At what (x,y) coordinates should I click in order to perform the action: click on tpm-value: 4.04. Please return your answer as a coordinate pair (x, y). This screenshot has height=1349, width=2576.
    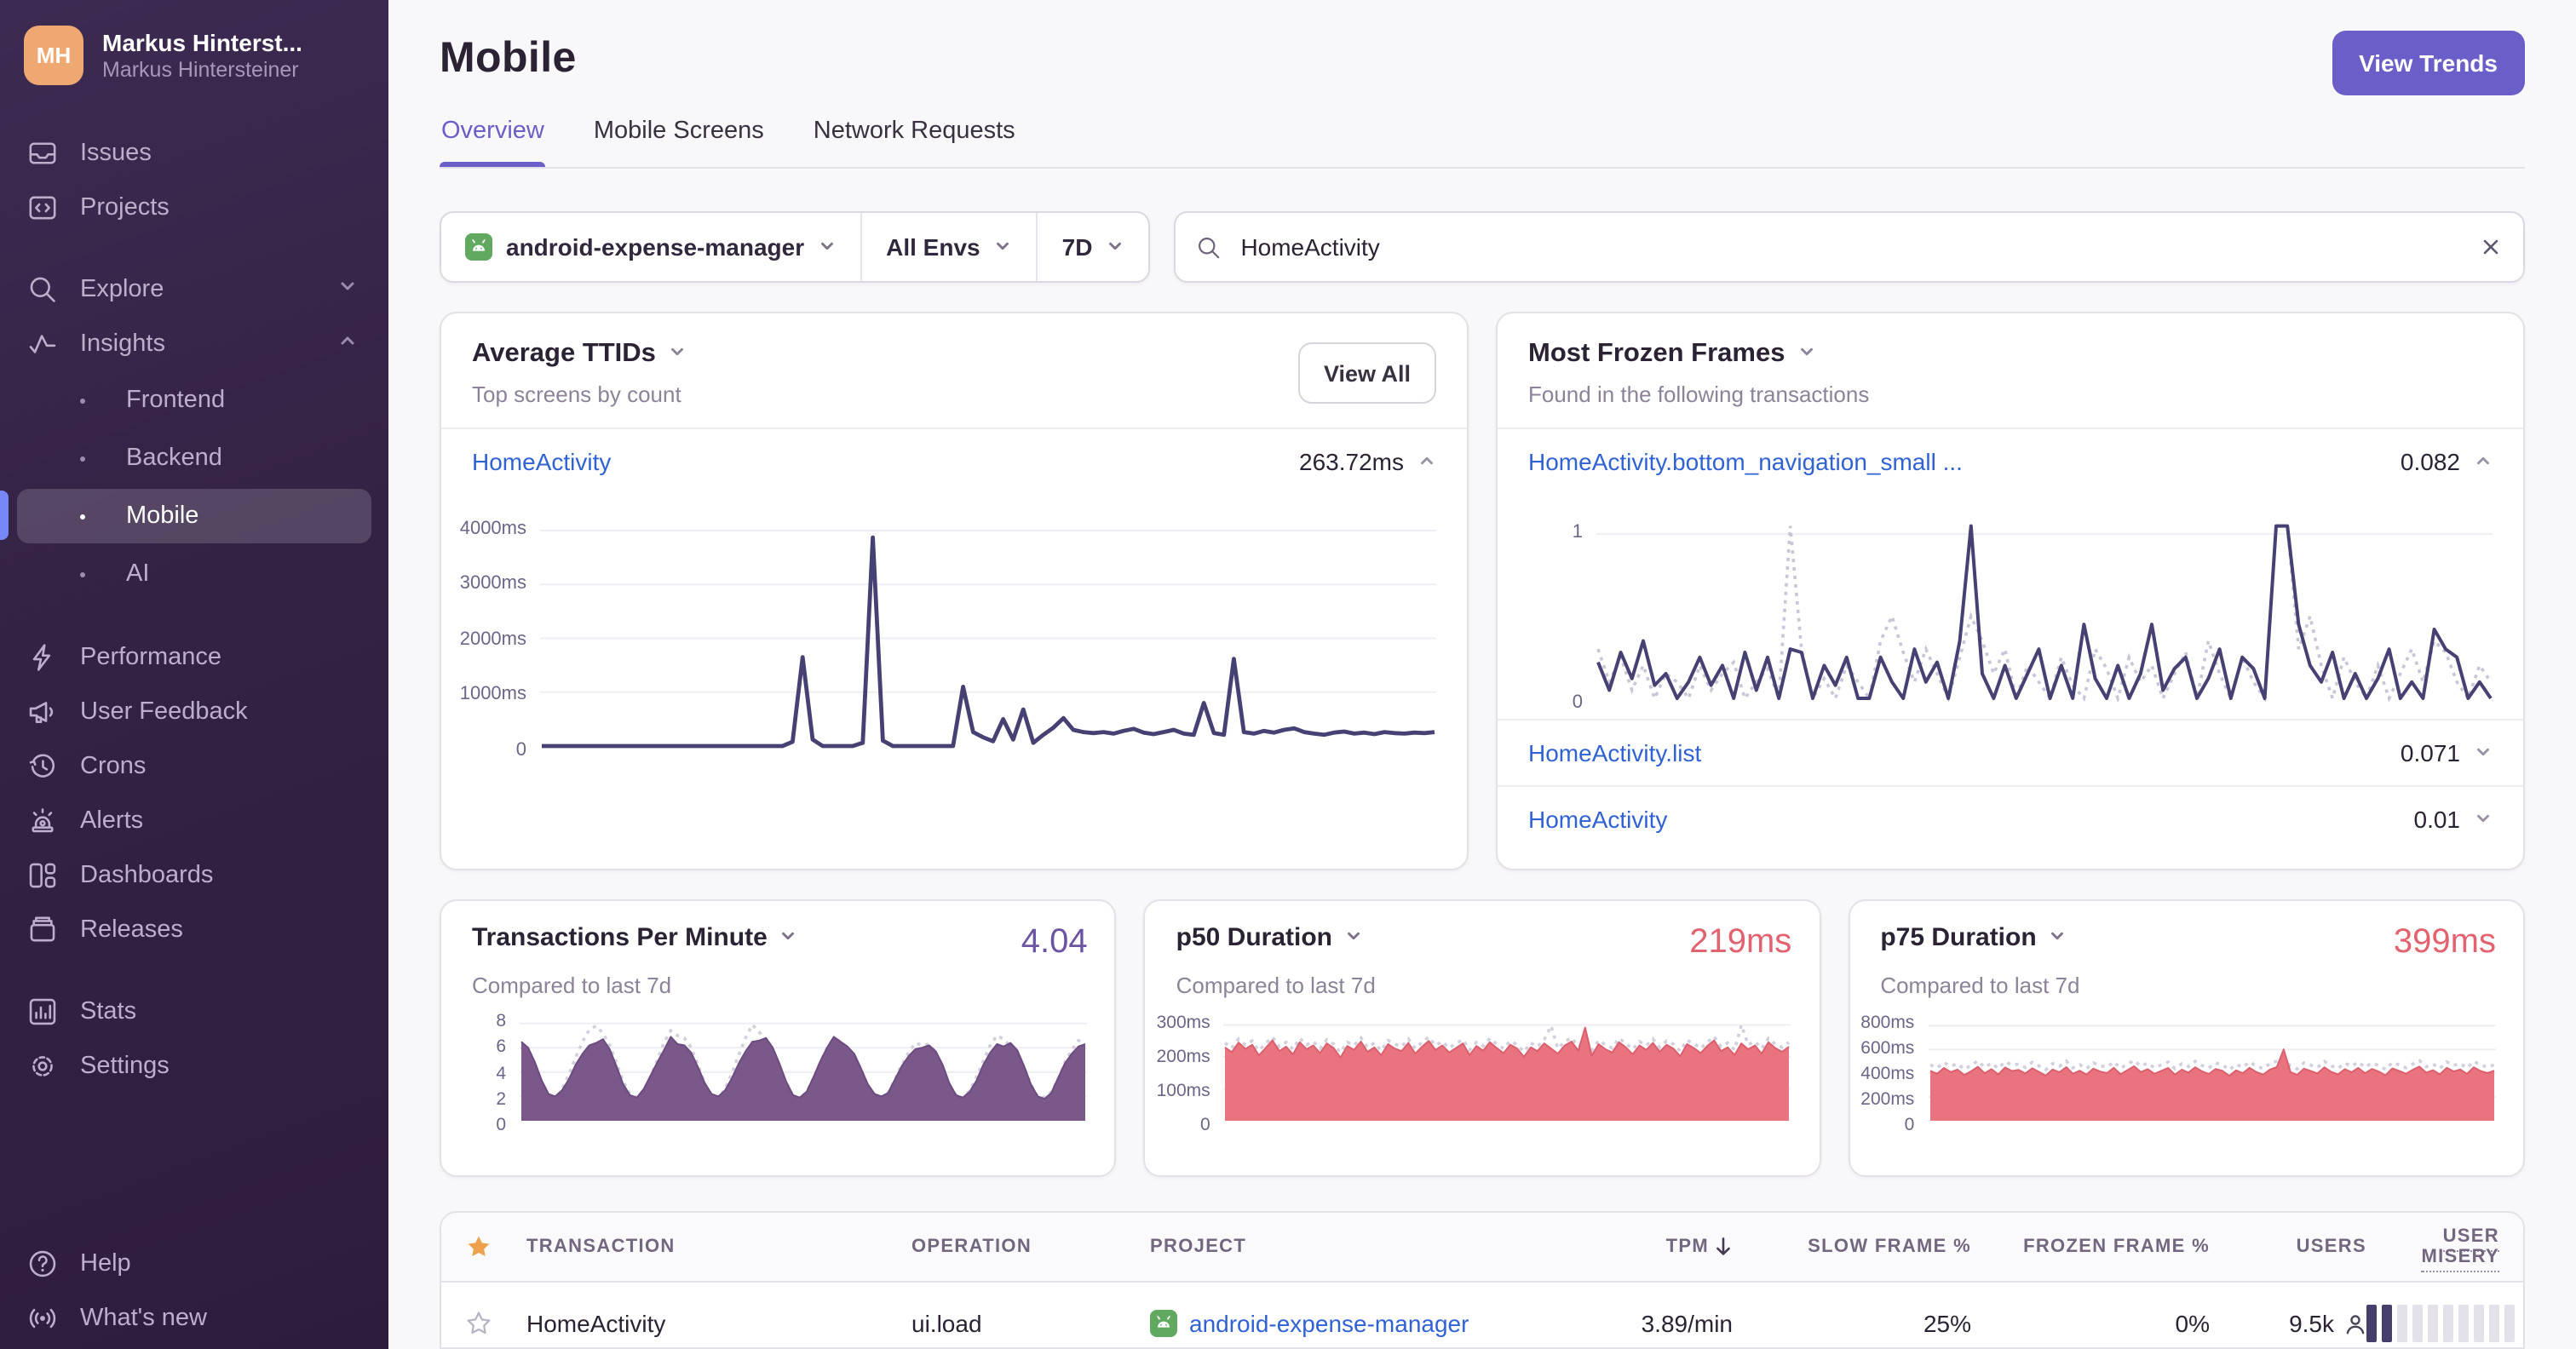
    Looking at the image, I should click on (1055, 942).